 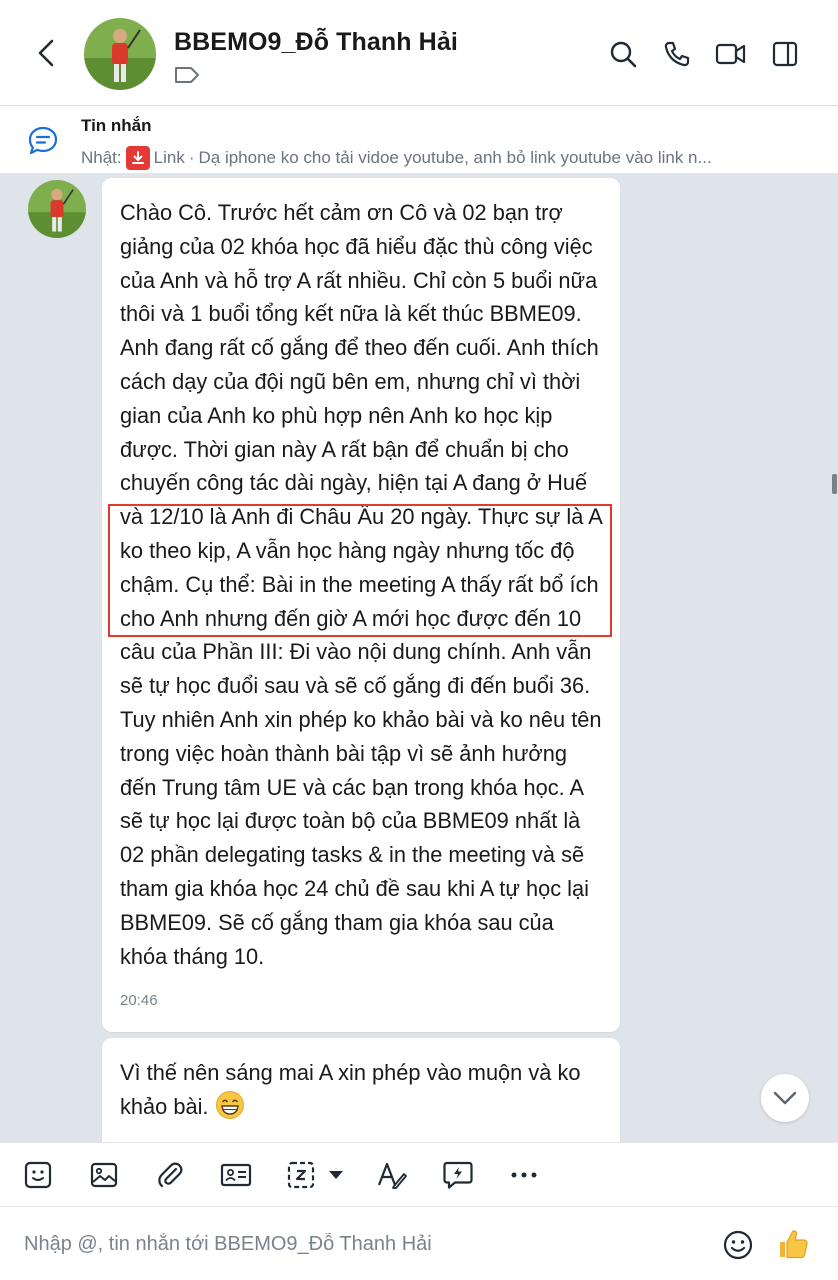 What do you see at coordinates (316, 42) in the screenshot?
I see `chat-title: BBEMO9_Đỗ Thanh Hải` at bounding box center [316, 42].